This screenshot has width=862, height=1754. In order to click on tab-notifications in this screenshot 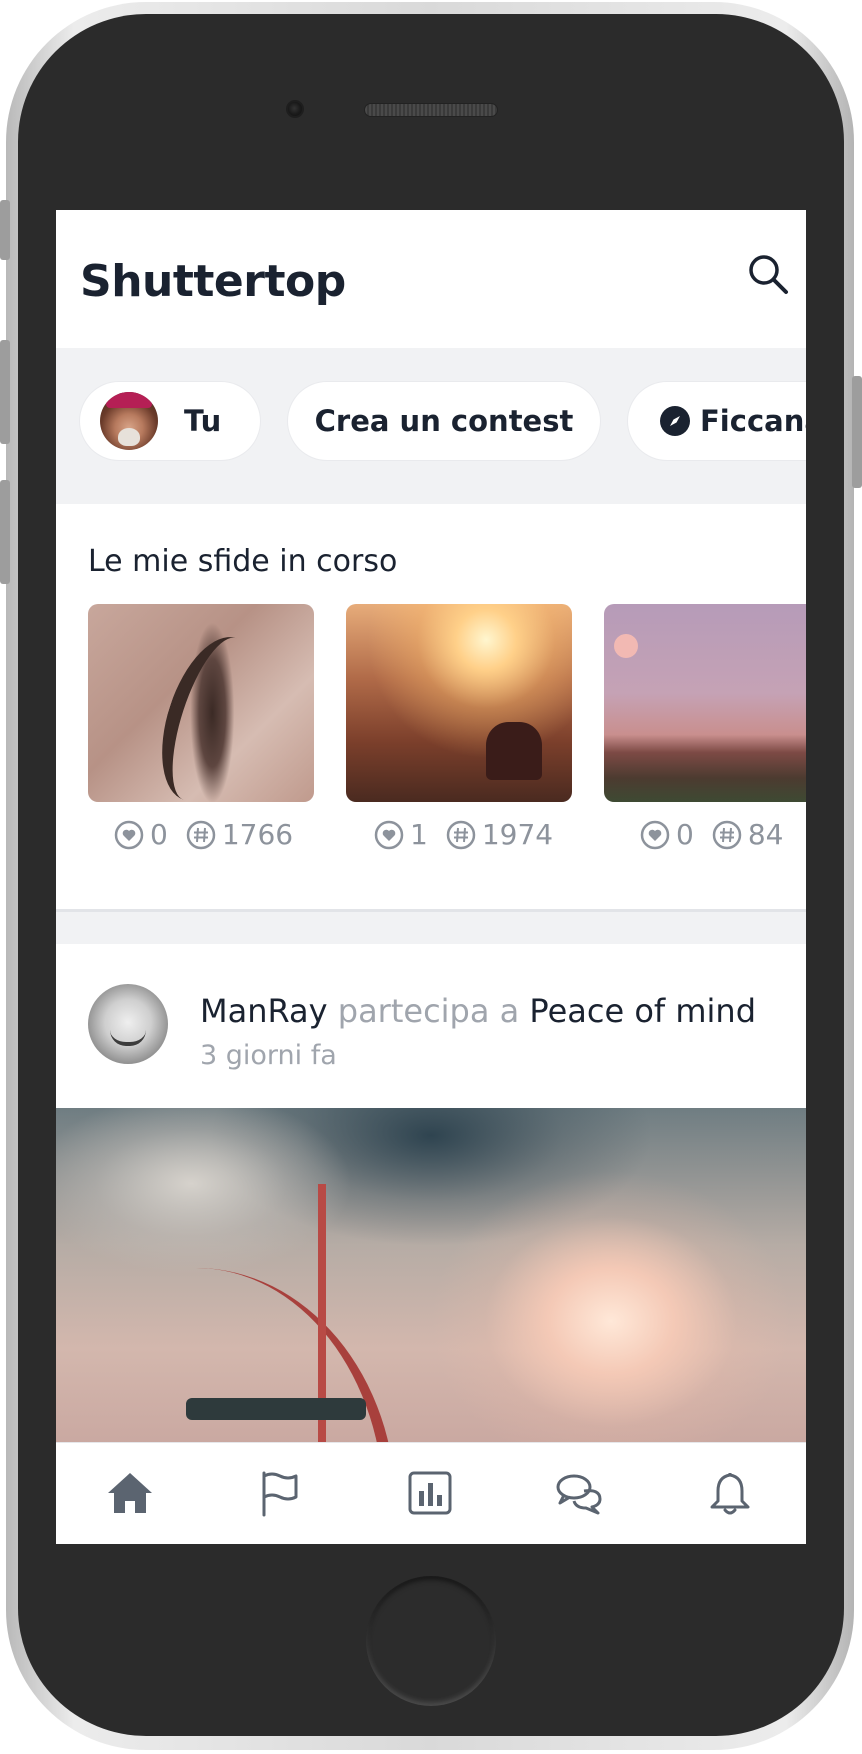, I will do `click(730, 1493)`.